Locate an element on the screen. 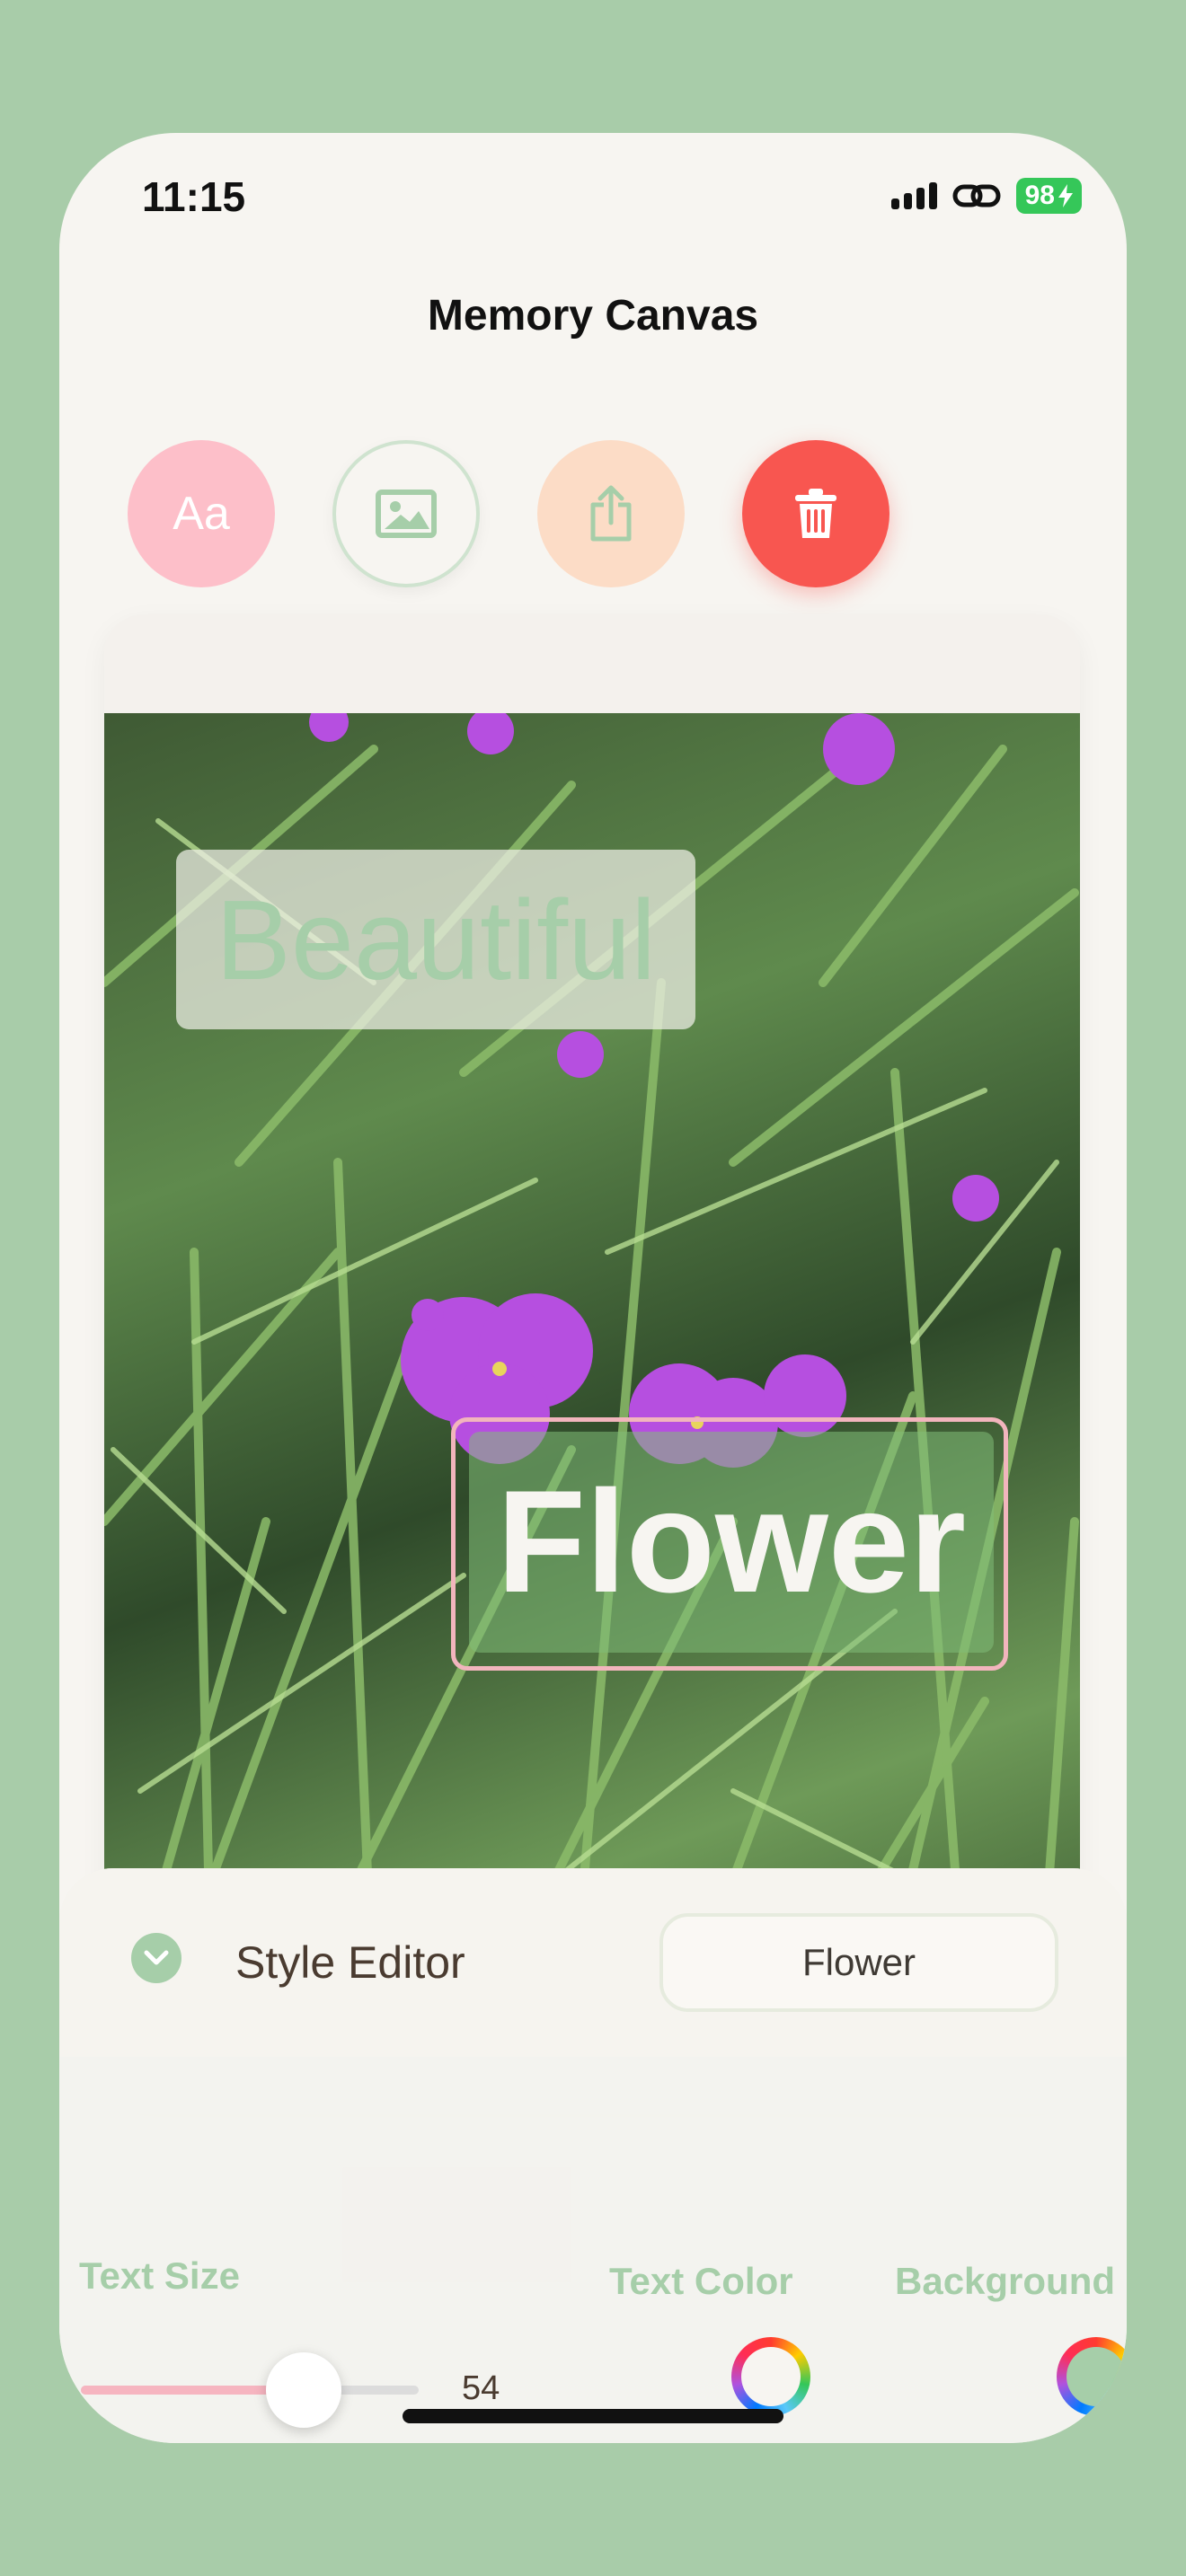 The image size is (1186, 2576). text-color-swatch is located at coordinates (771, 2376).